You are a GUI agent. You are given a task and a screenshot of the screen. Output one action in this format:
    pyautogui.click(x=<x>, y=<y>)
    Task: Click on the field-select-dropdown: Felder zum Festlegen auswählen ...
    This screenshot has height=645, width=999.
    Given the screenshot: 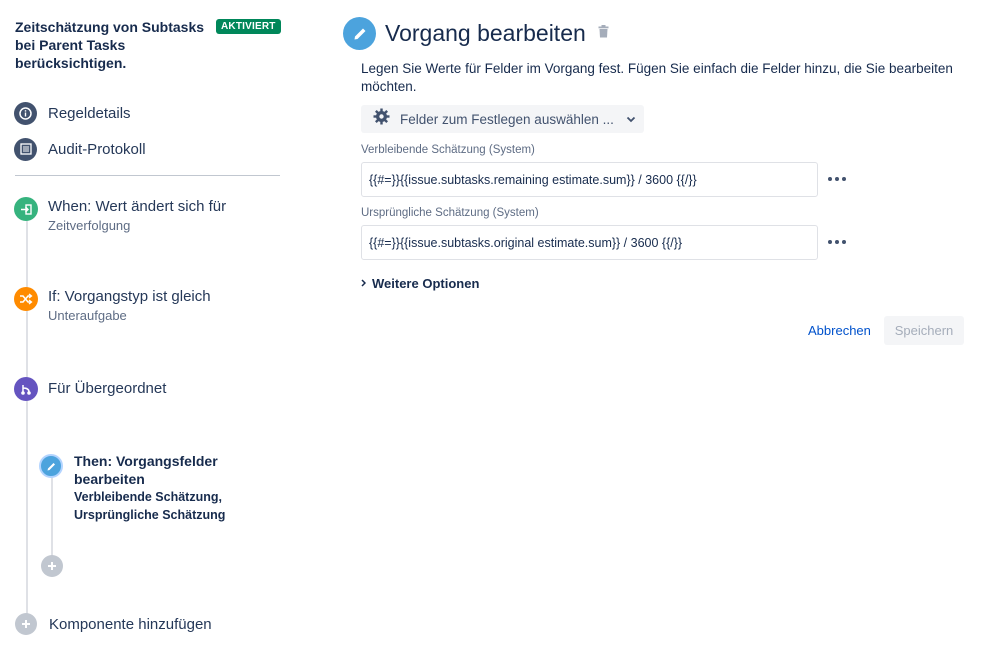 What is the action you would take?
    pyautogui.click(x=502, y=119)
    